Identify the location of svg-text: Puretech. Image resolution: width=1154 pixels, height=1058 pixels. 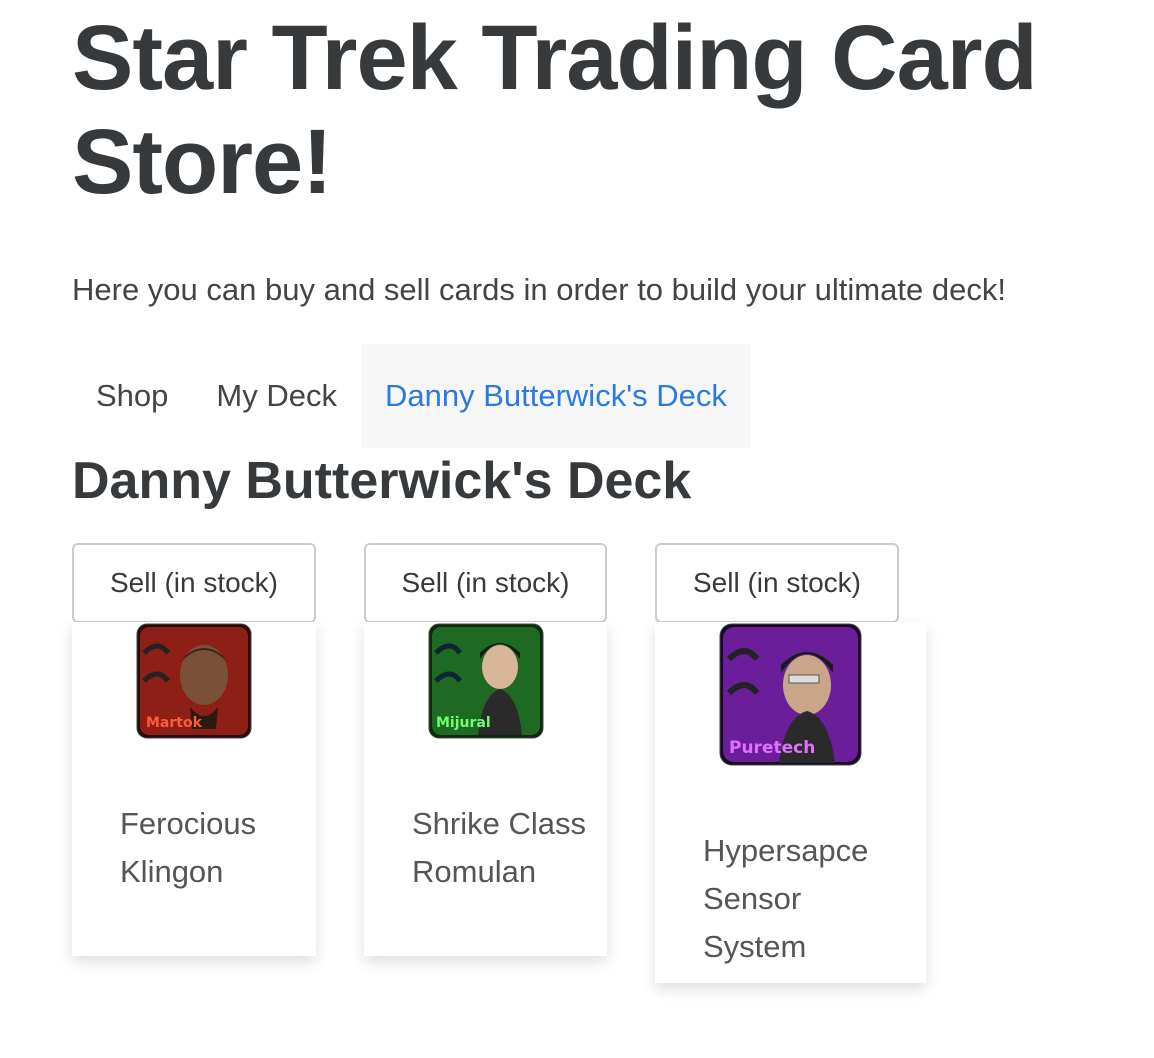
(772, 748).